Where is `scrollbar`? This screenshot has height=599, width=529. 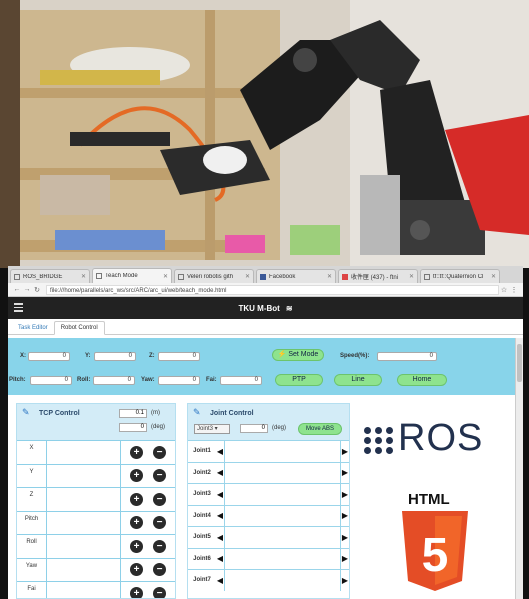
scrollbar is located at coordinates (519, 468).